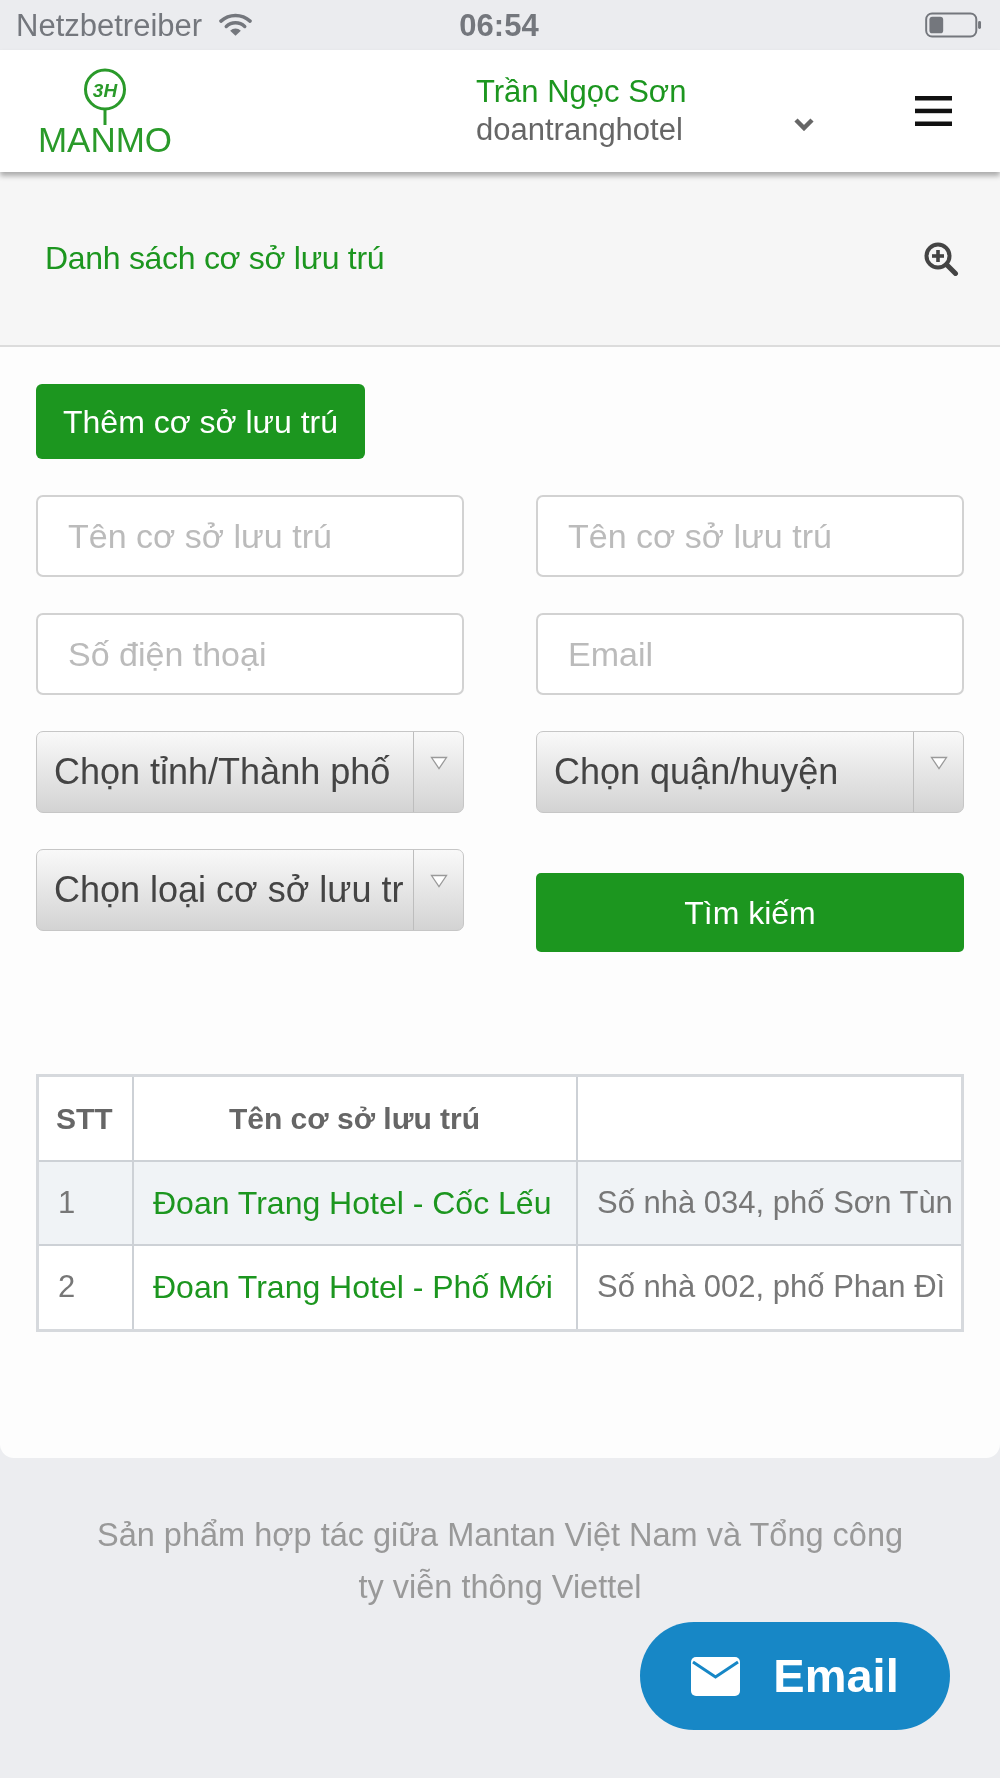 This screenshot has width=1000, height=1778. Describe the element at coordinates (750, 654) in the screenshot. I see `text-field: Email` at that location.